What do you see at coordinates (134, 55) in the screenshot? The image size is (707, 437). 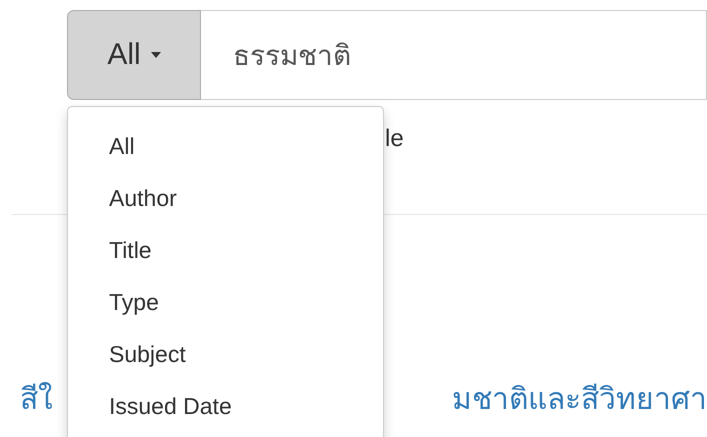 I see `scope-dropdown-button: All` at bounding box center [134, 55].